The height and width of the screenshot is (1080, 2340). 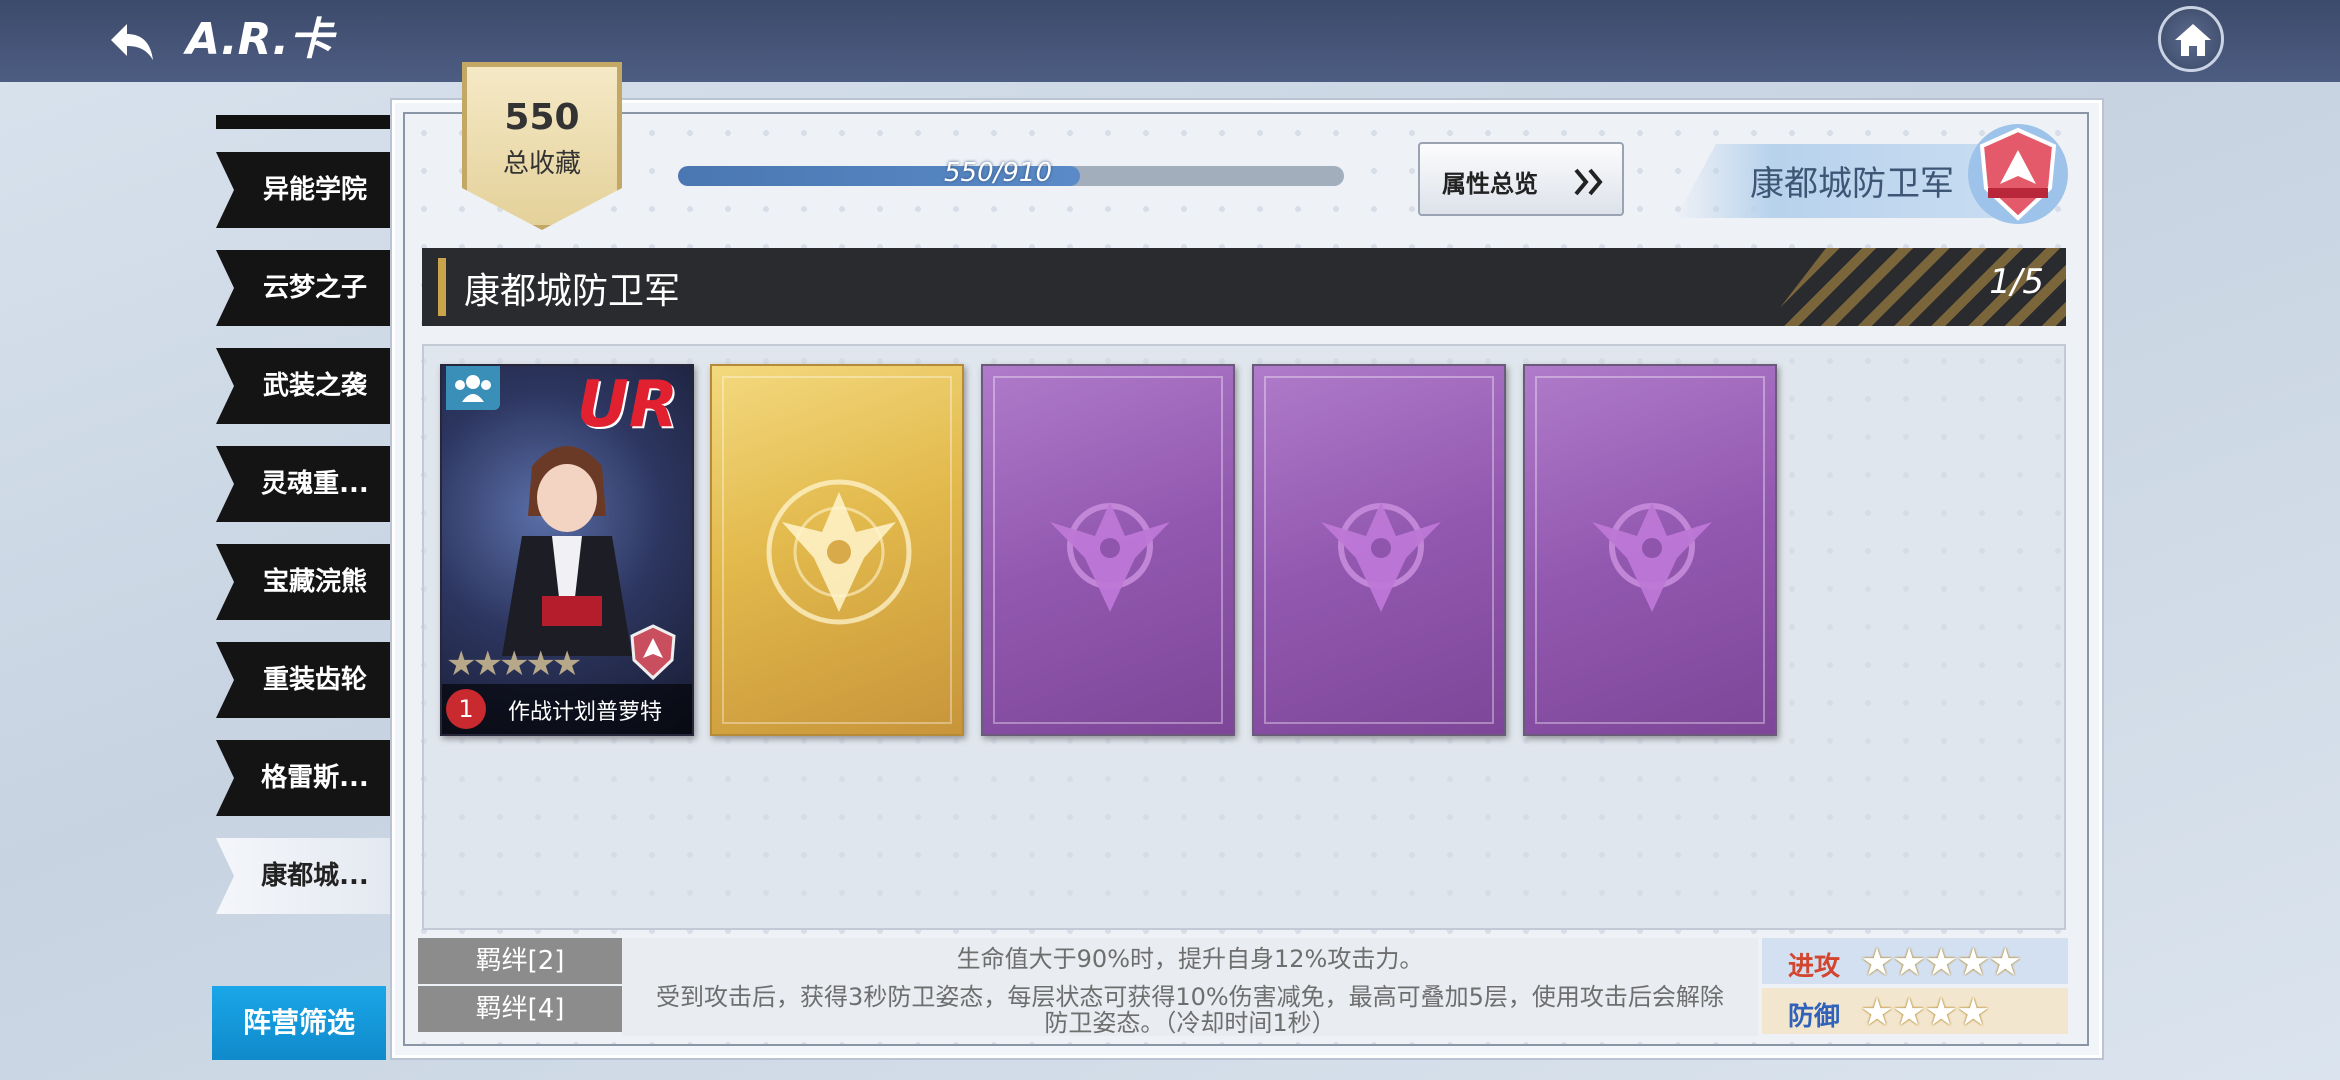 I want to click on faction-section-header: 康都城防卫军 1/5, so click(x=1244, y=287).